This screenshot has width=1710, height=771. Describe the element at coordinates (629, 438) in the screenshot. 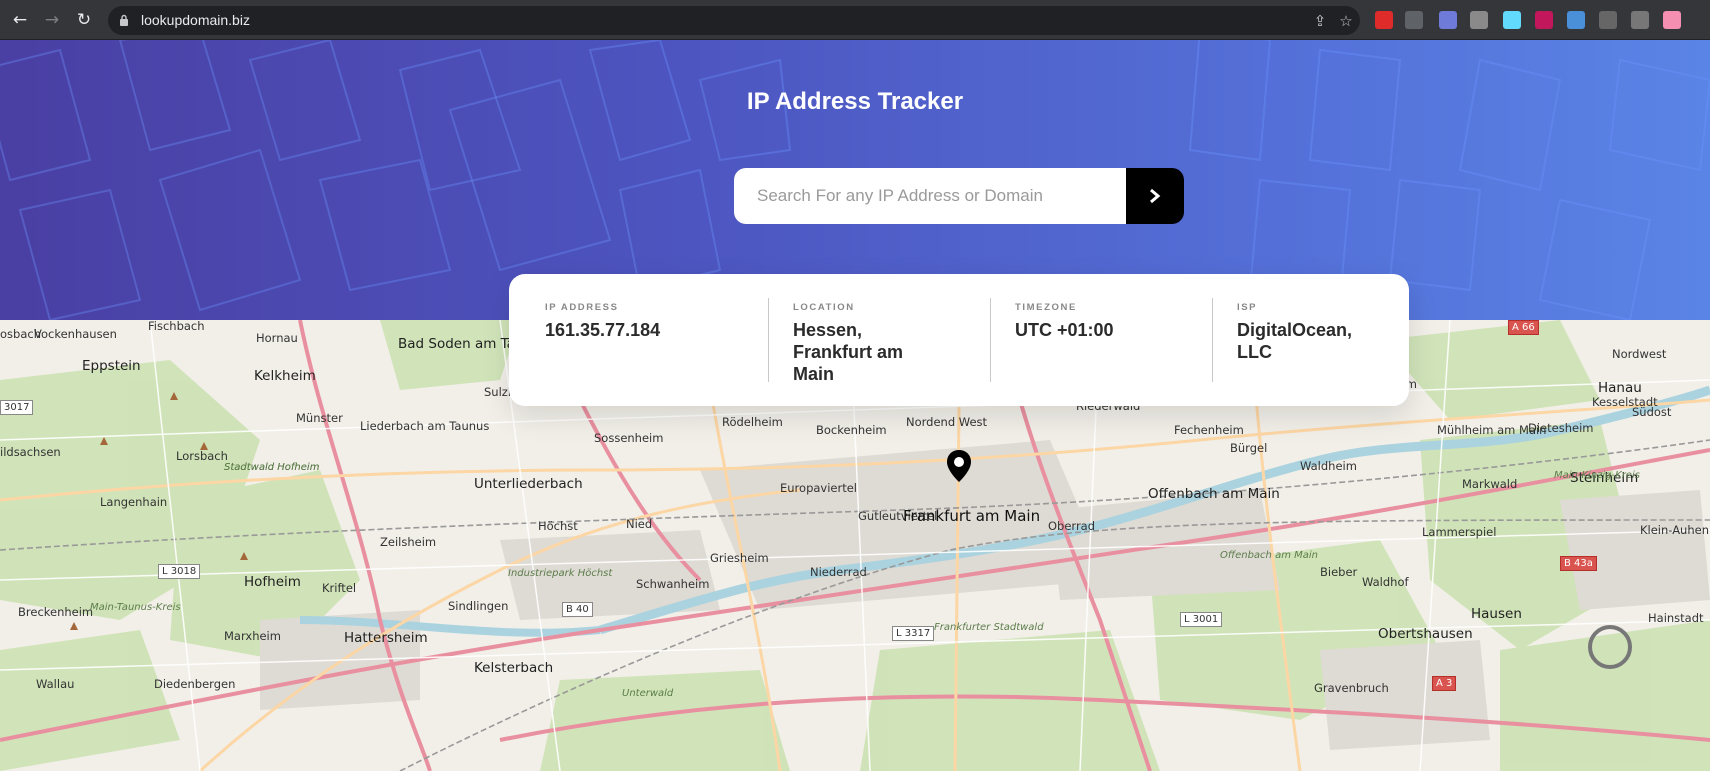

I see `map-label: Sossenheim` at that location.